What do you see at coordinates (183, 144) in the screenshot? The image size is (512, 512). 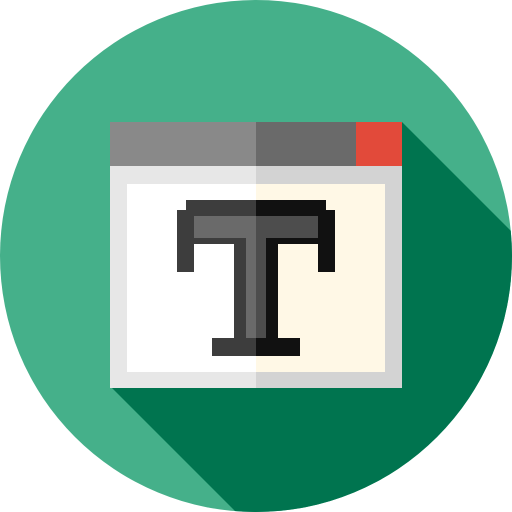 I see `titlebar-left` at bounding box center [183, 144].